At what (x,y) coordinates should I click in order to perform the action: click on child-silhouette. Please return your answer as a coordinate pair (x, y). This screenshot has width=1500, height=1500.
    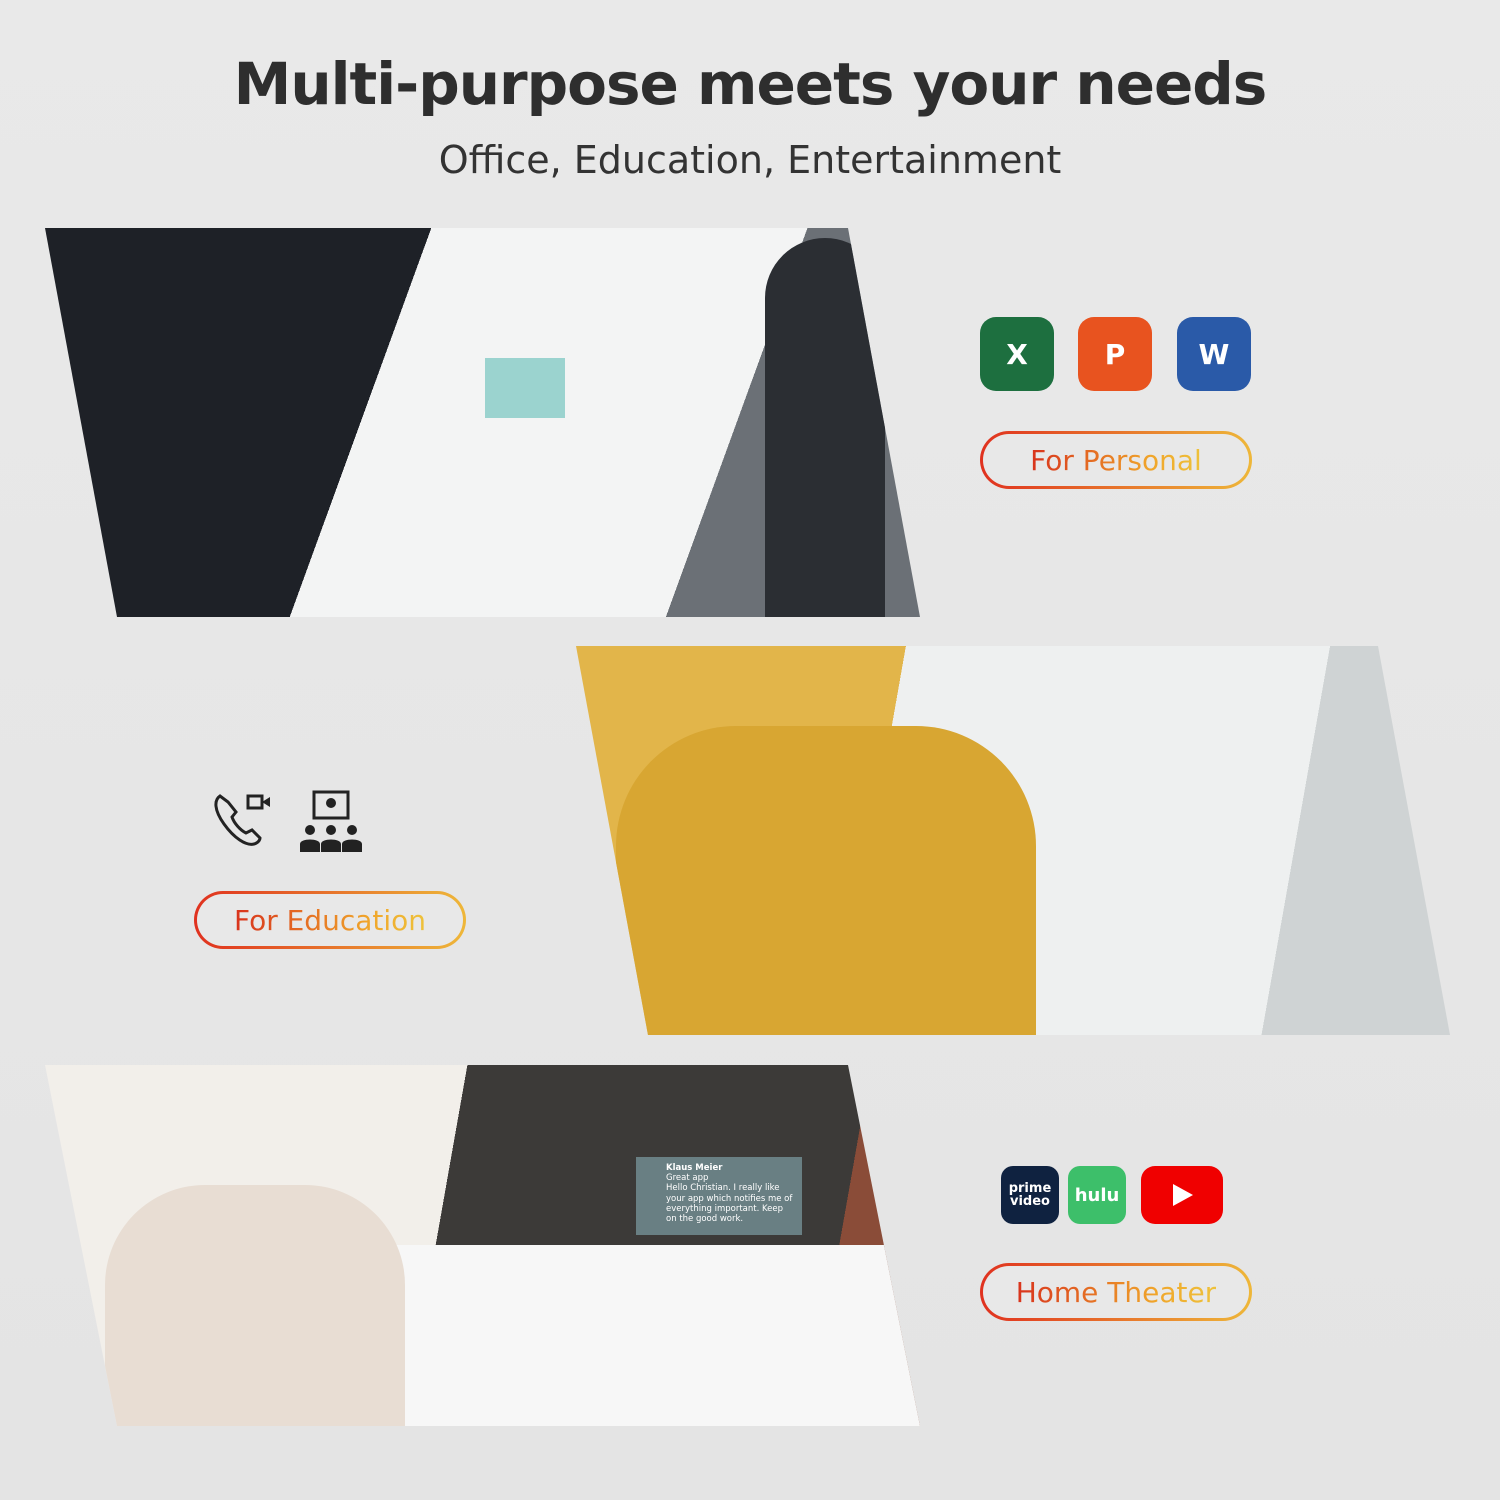
    Looking at the image, I should click on (826, 880).